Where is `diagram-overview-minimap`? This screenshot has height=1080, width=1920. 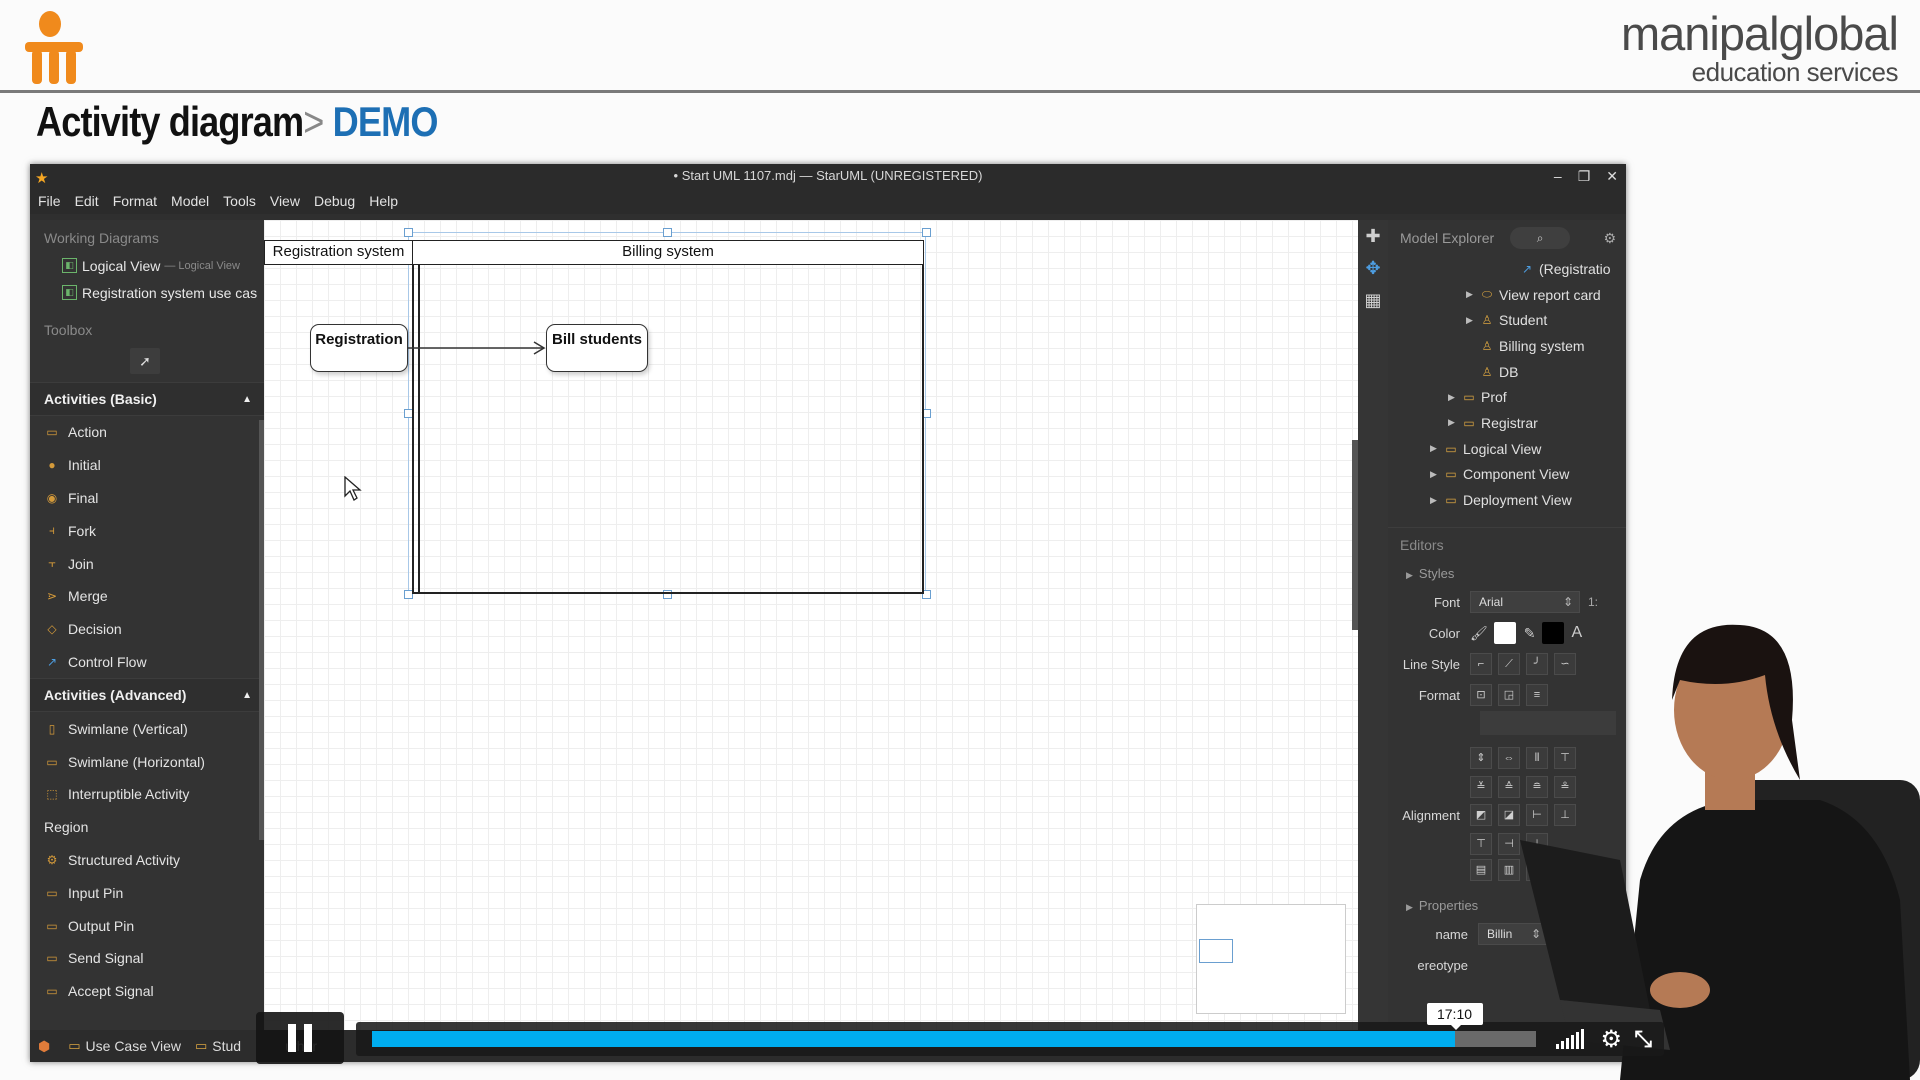
diagram-overview-minimap is located at coordinates (1271, 959).